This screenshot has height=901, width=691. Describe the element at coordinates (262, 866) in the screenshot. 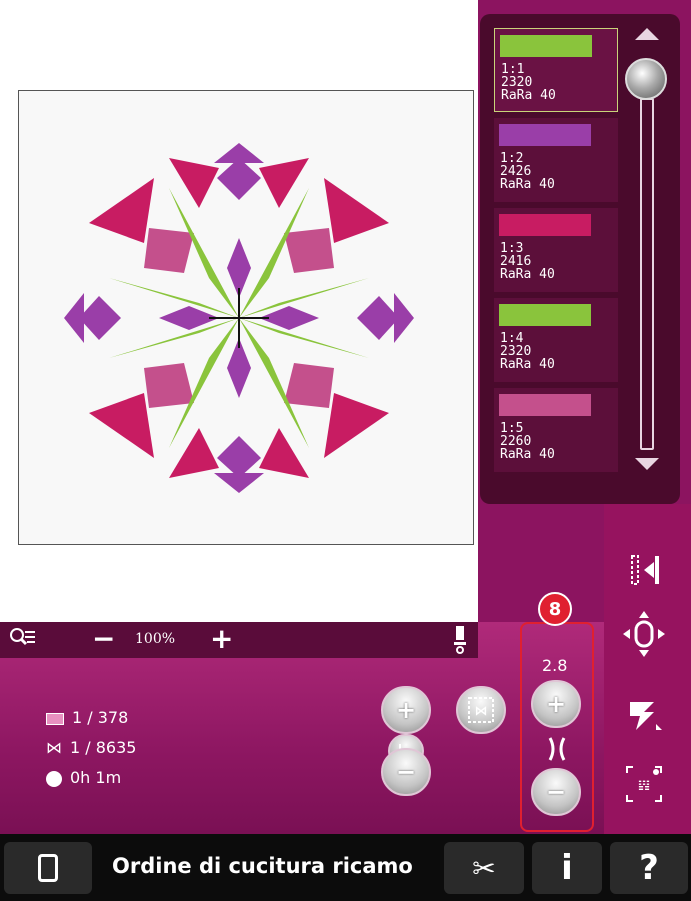

I see `screen-title: Ordine di cucitura ricamo` at that location.